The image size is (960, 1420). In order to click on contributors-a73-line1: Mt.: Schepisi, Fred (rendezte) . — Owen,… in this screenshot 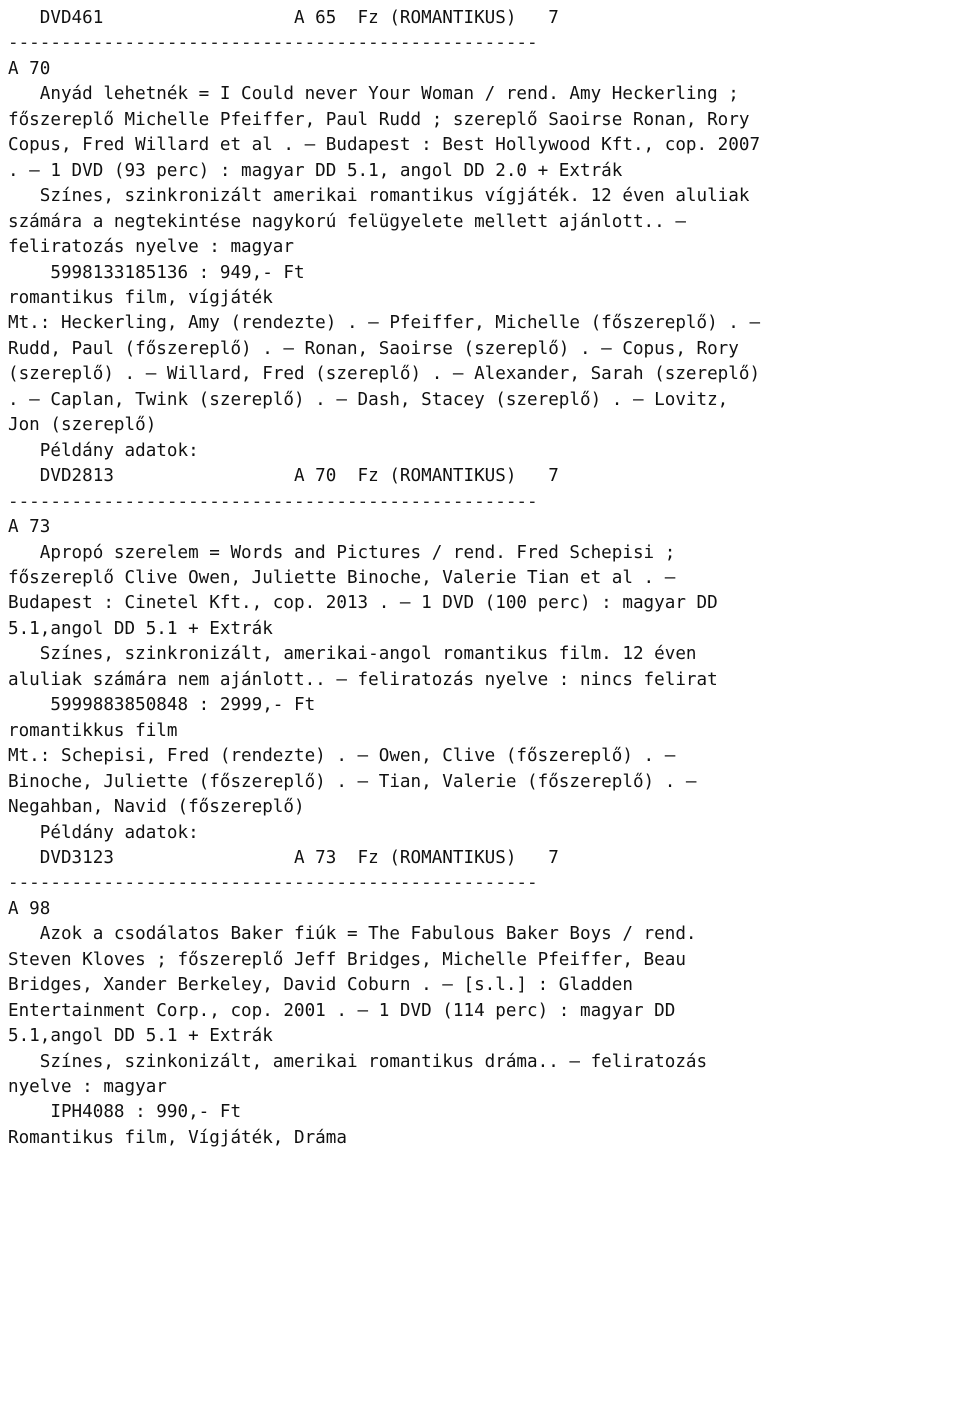, I will do `click(342, 756)`.